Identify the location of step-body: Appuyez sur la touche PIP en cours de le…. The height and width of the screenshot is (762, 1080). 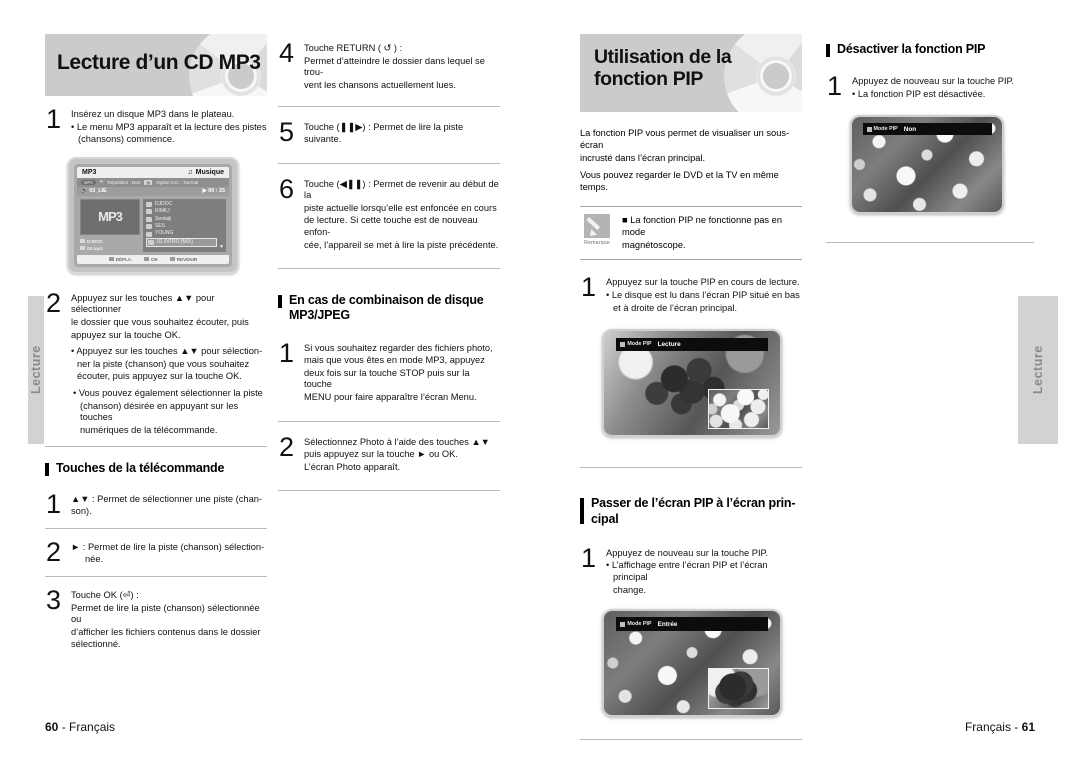
(704, 294).